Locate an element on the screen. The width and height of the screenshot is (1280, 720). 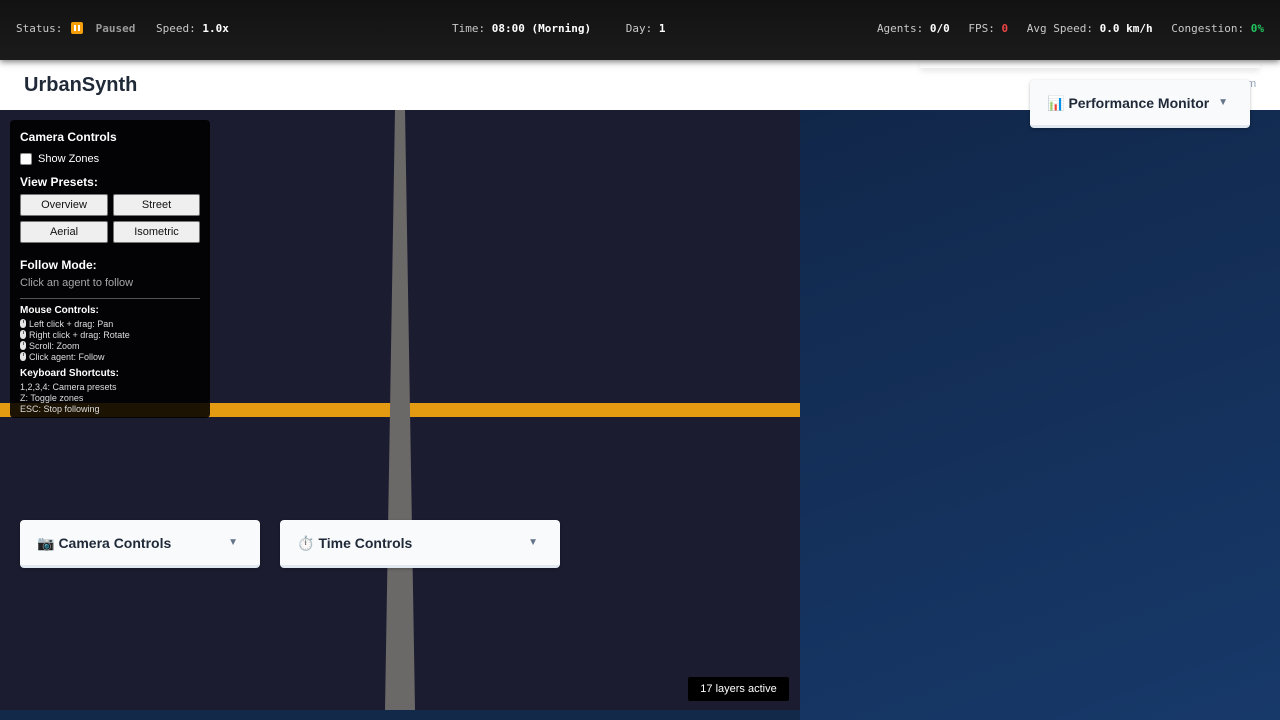
time-group: Time: 08:00 (Morning) Day: 1 is located at coordinates (558, 28).